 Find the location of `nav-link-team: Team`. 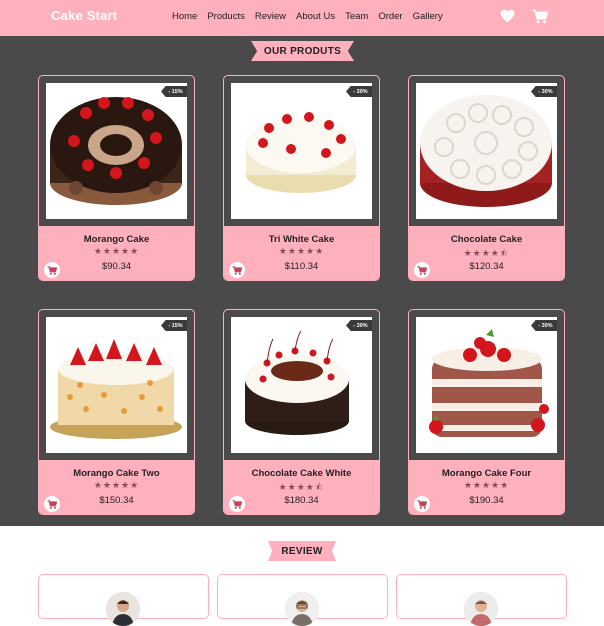

nav-link-team: Team is located at coordinates (356, 16).